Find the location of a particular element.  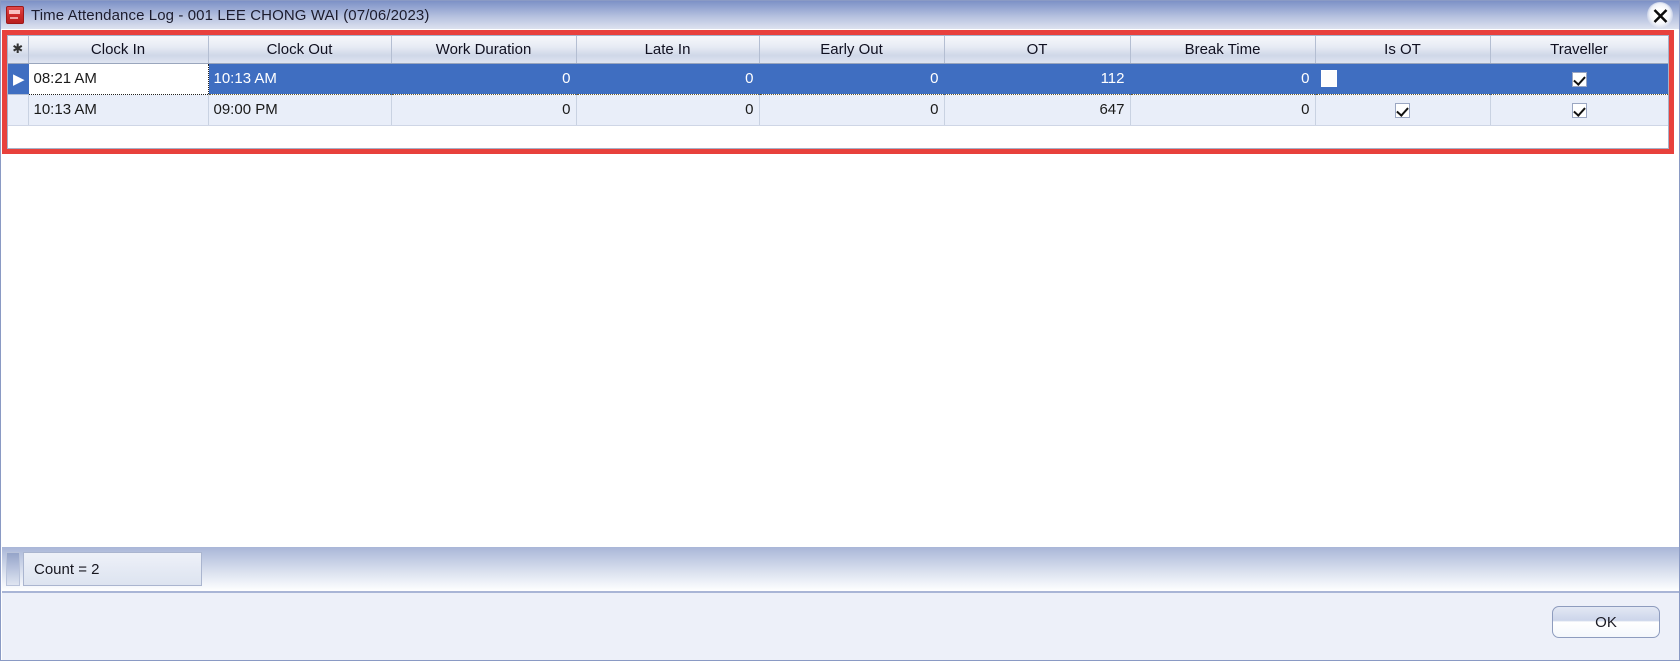

table-row: ▶ 08:21 AM 10:13 AM 0 0 0 112 0 is located at coordinates (838, 78).